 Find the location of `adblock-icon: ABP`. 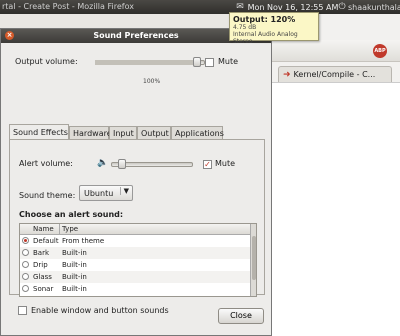

adblock-icon: ABP is located at coordinates (380, 51).